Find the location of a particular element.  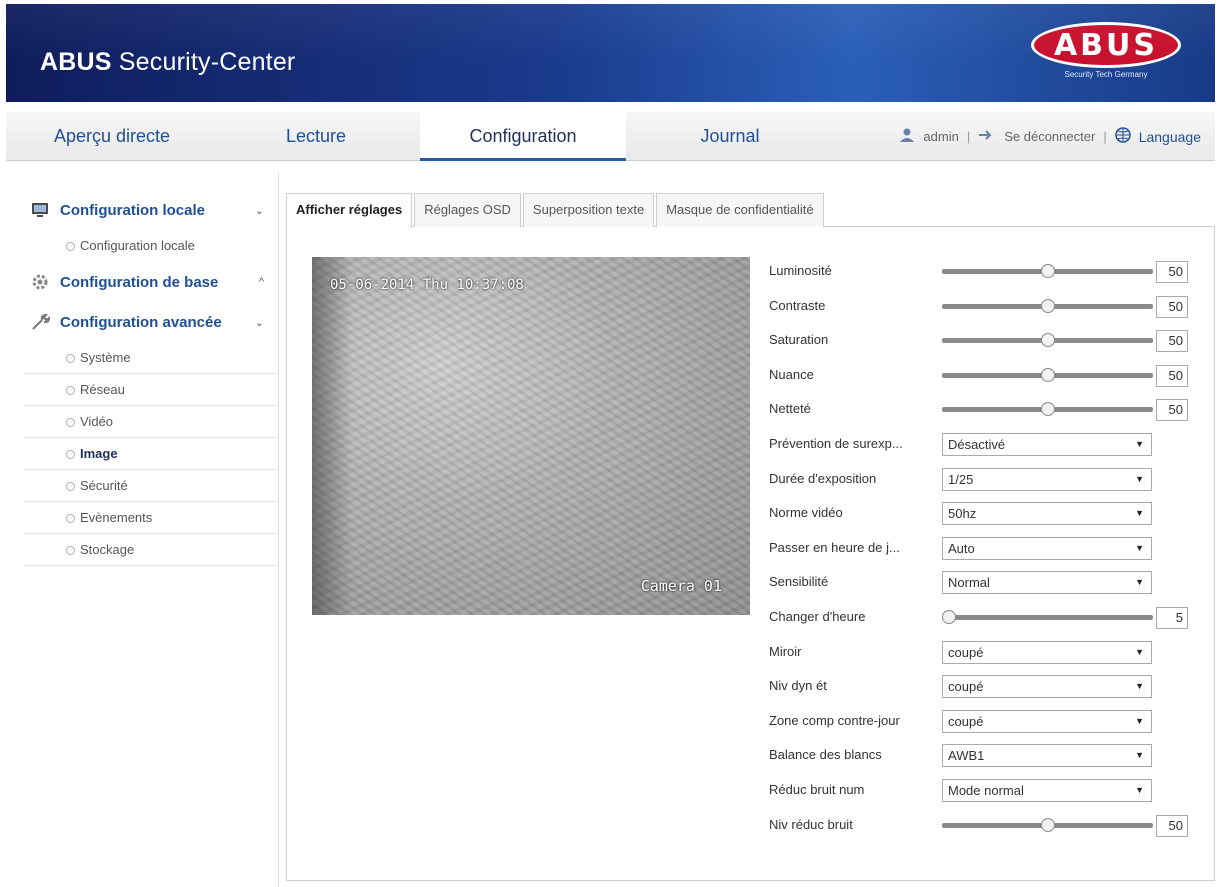

setting-dnr: Réduc bruit num Mode normal ▼ is located at coordinates (981, 790).